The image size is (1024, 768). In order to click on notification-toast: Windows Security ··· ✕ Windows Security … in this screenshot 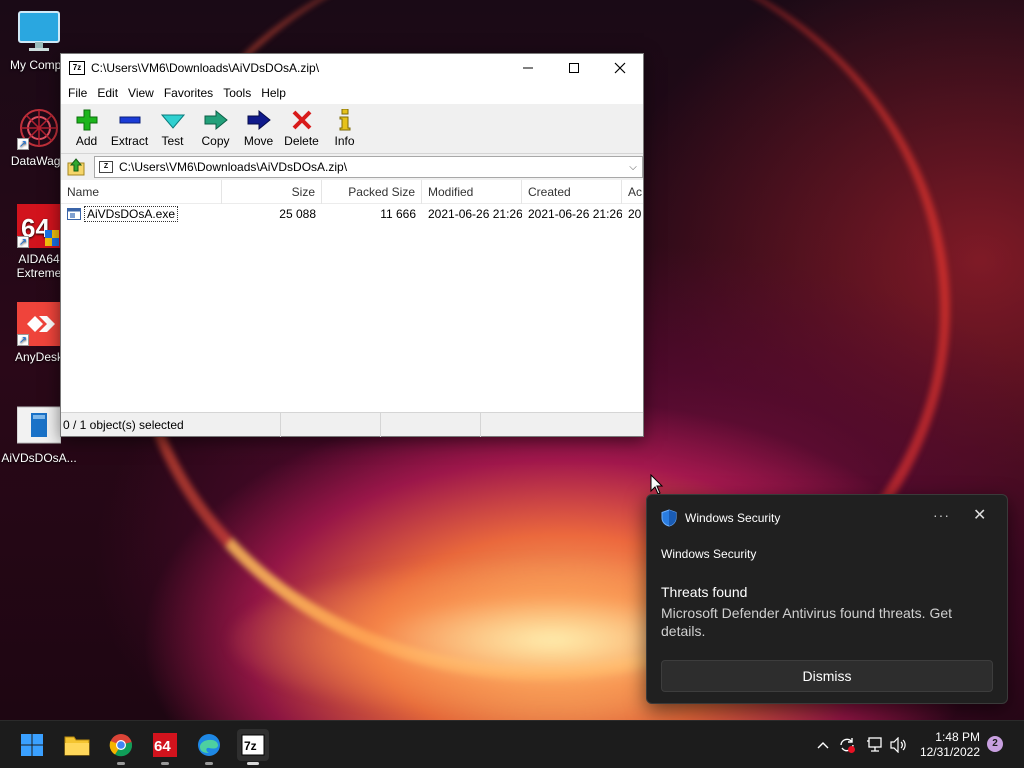, I will do `click(827, 599)`.